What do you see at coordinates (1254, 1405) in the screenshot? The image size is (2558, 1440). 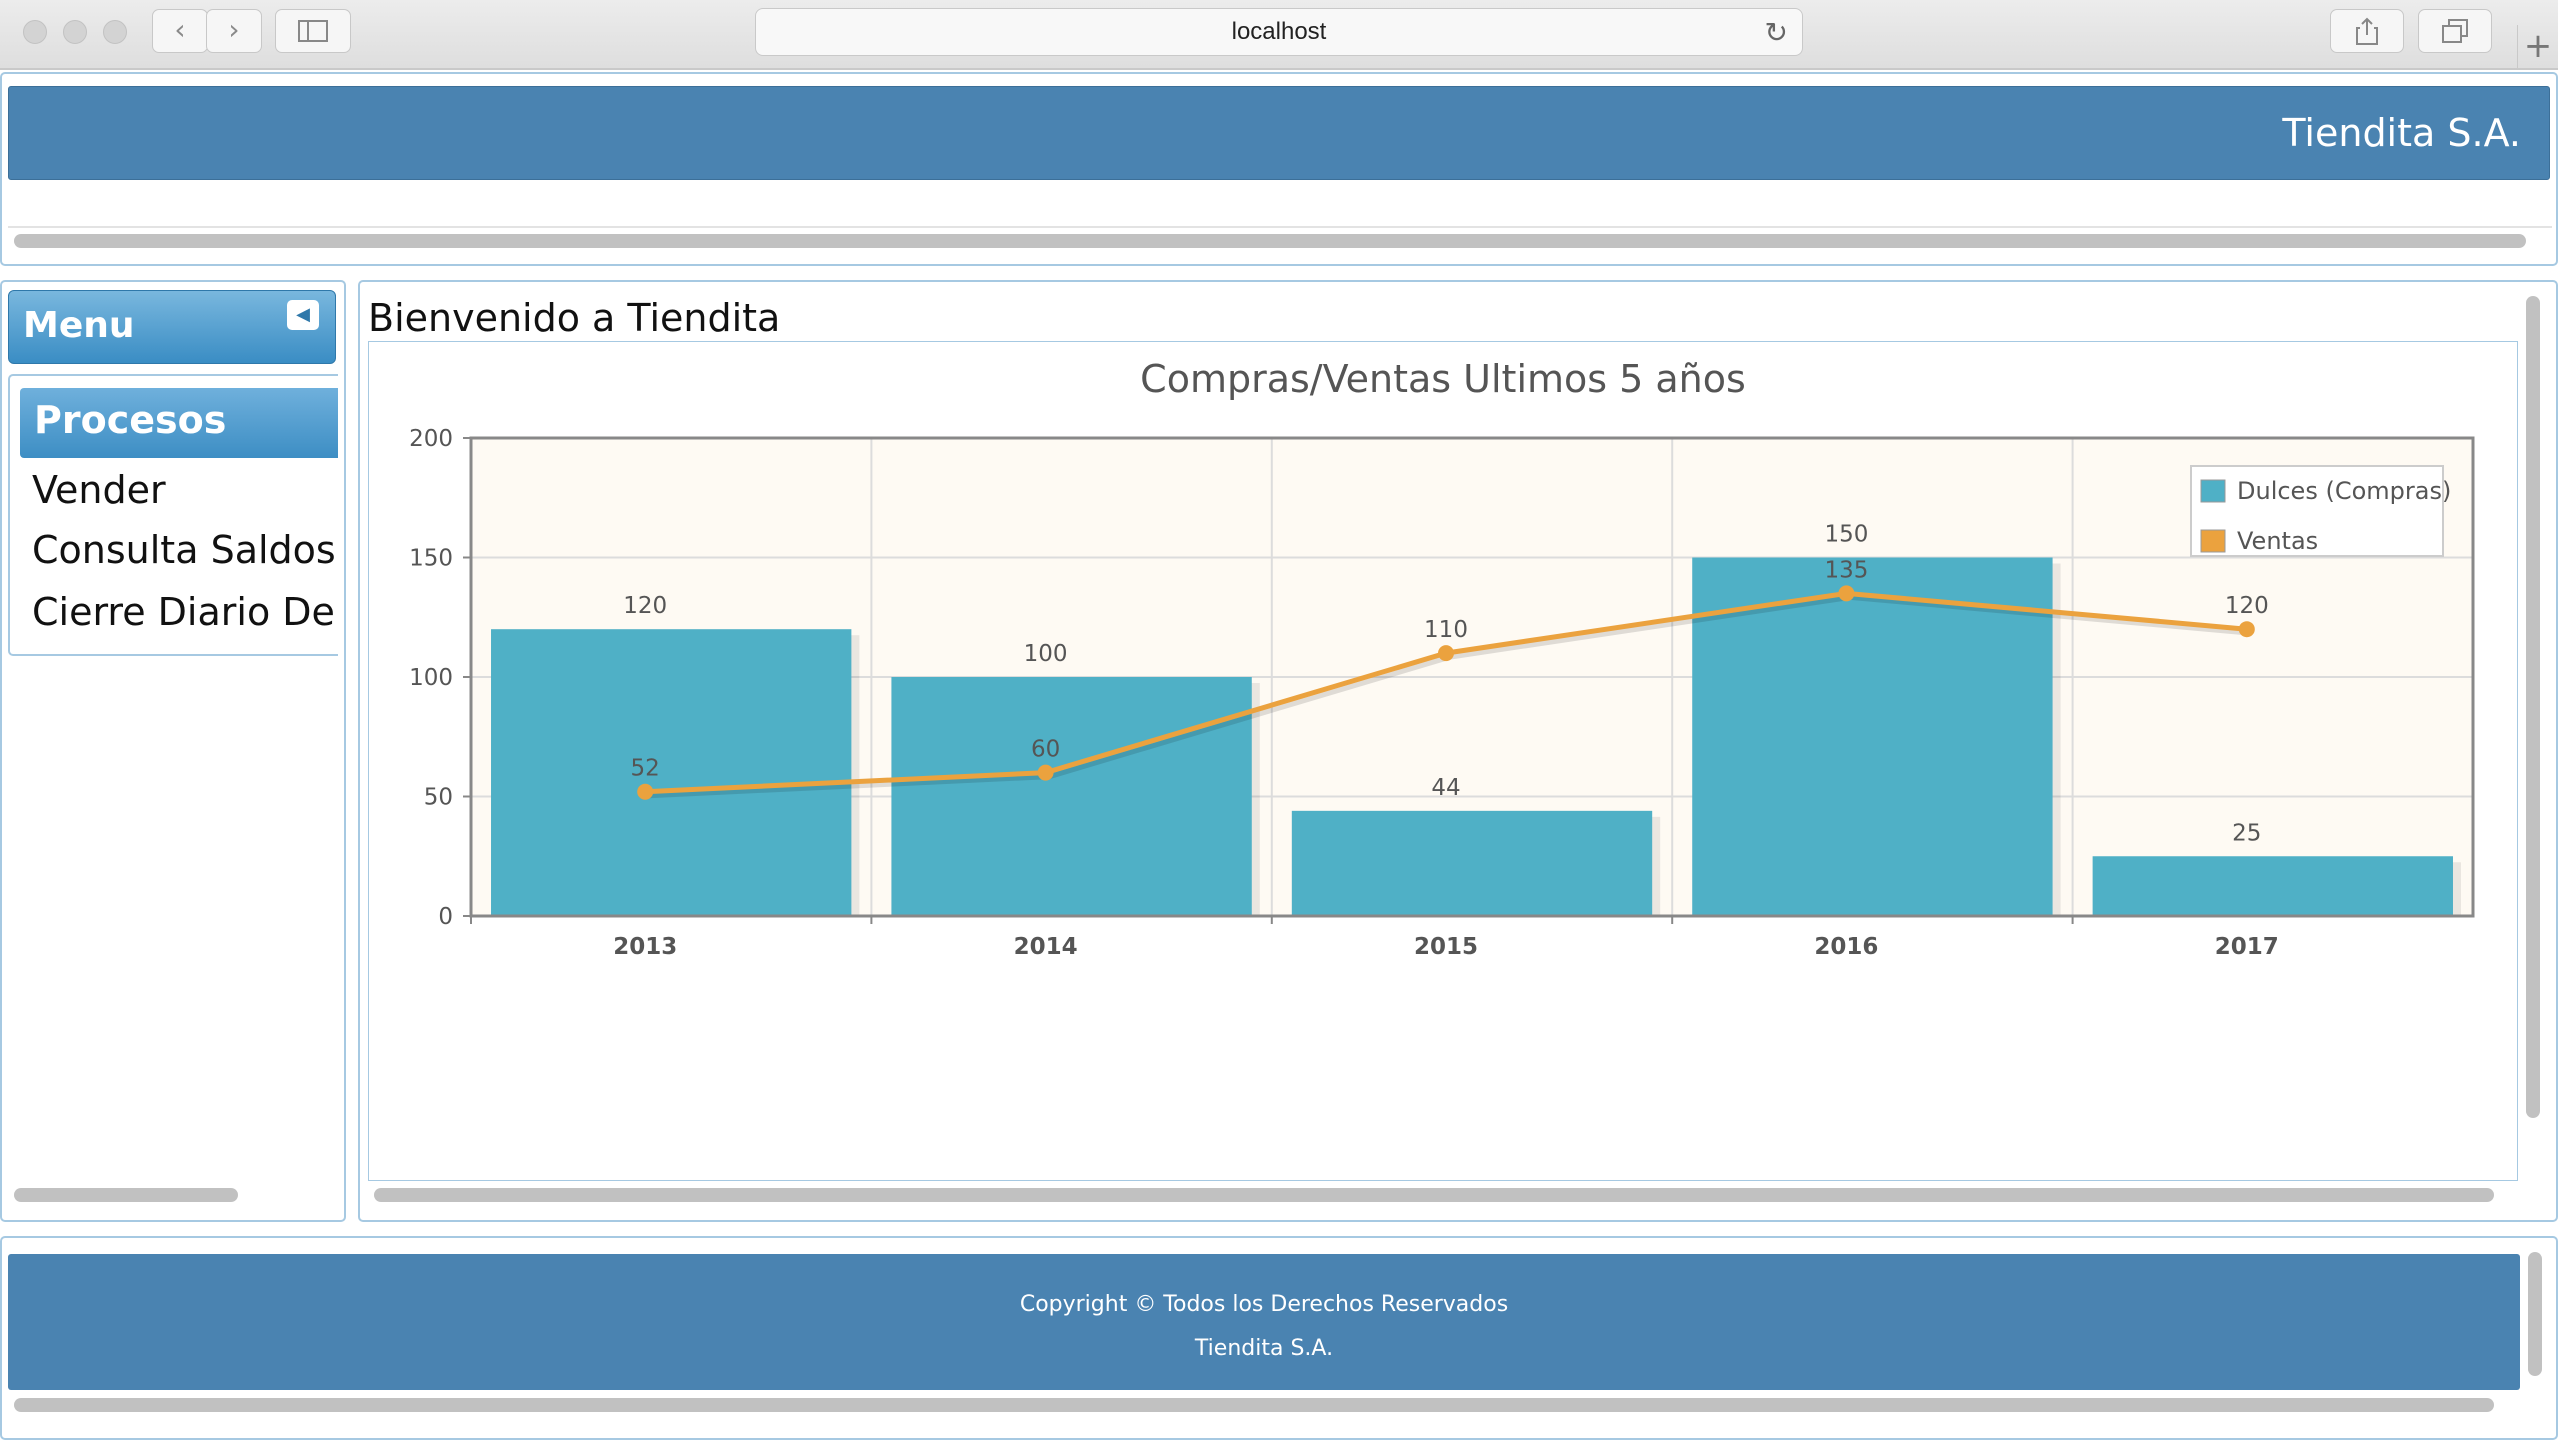 I see `footer-horizontal-scrollbar` at bounding box center [1254, 1405].